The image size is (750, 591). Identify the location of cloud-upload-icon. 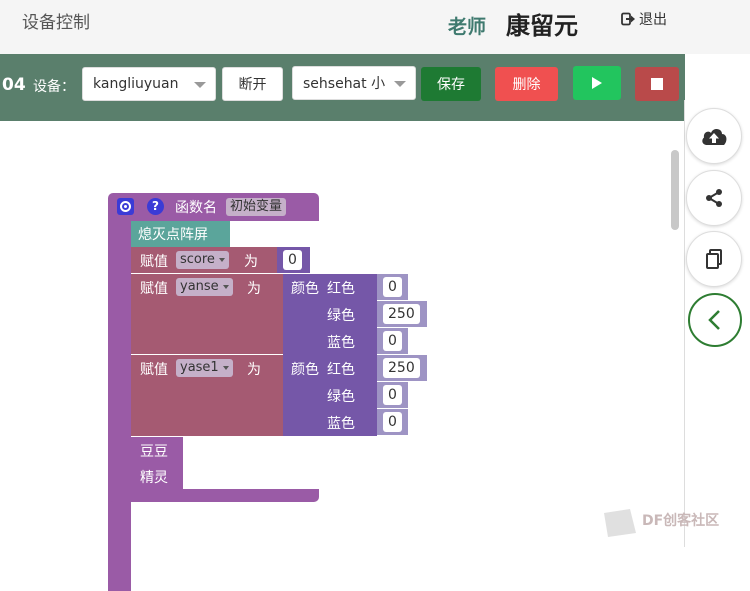
(714, 136).